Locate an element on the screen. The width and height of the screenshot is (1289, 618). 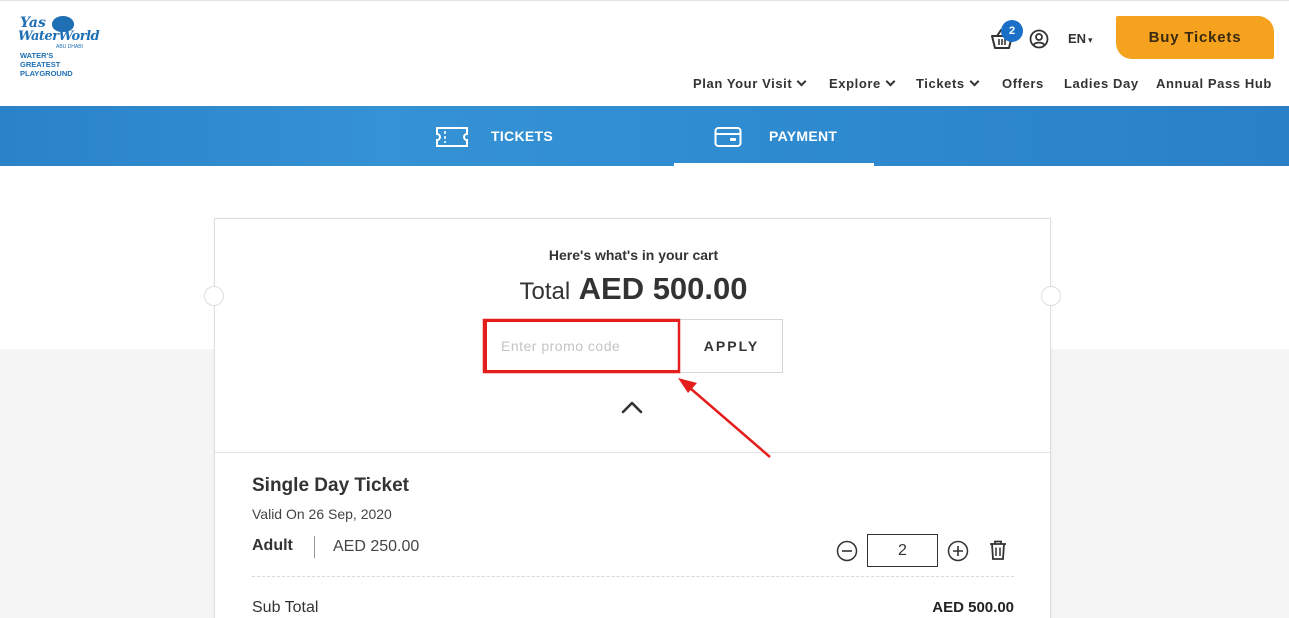
nav-tickets: Tickets is located at coordinates (948, 85).